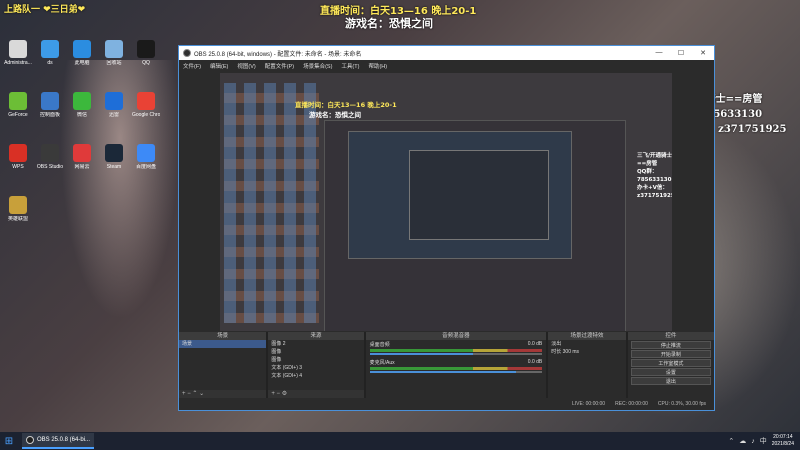 This screenshot has width=800, height=450. I want to click on desktop-icon: 网易云, so click(82, 161).